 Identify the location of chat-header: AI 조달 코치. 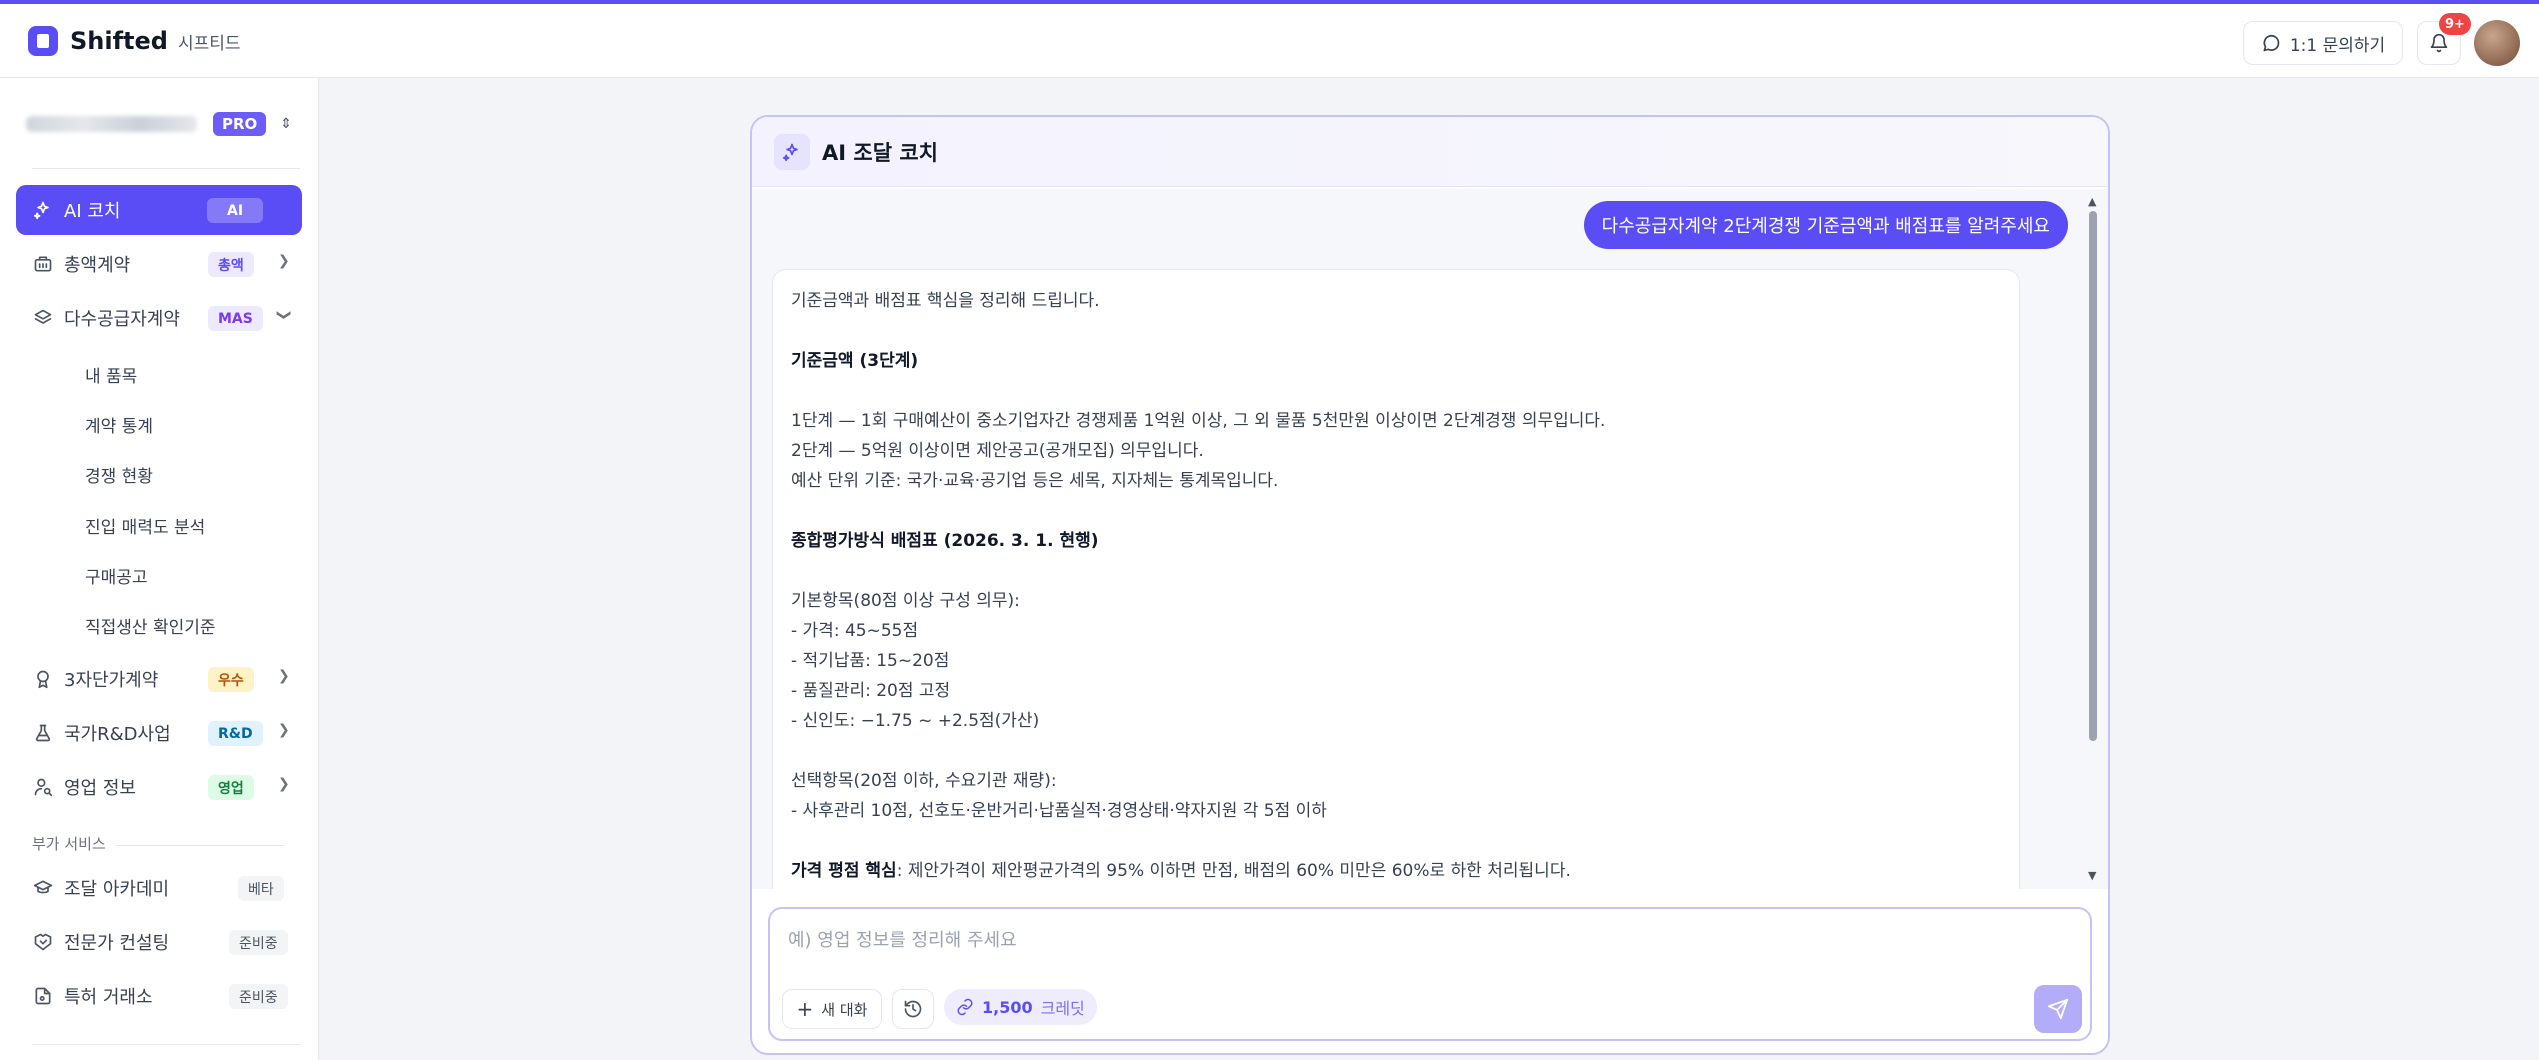
(1430, 152).